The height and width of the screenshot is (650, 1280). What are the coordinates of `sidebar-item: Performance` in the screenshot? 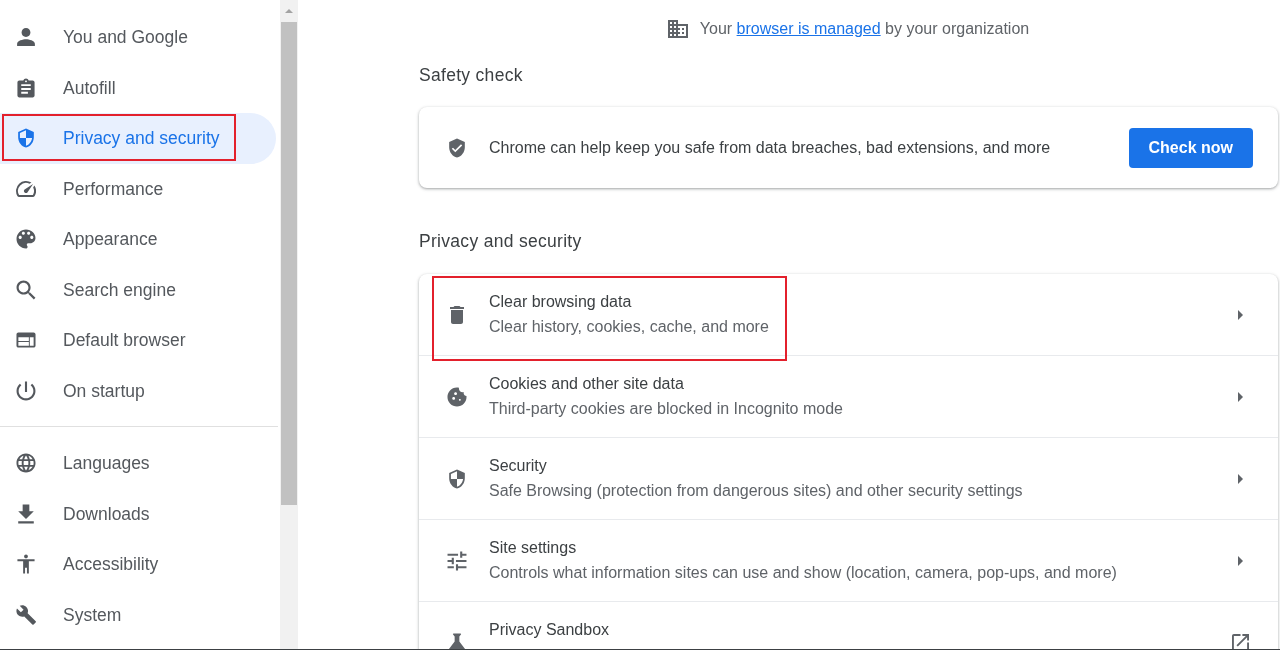 It's located at (138, 188).